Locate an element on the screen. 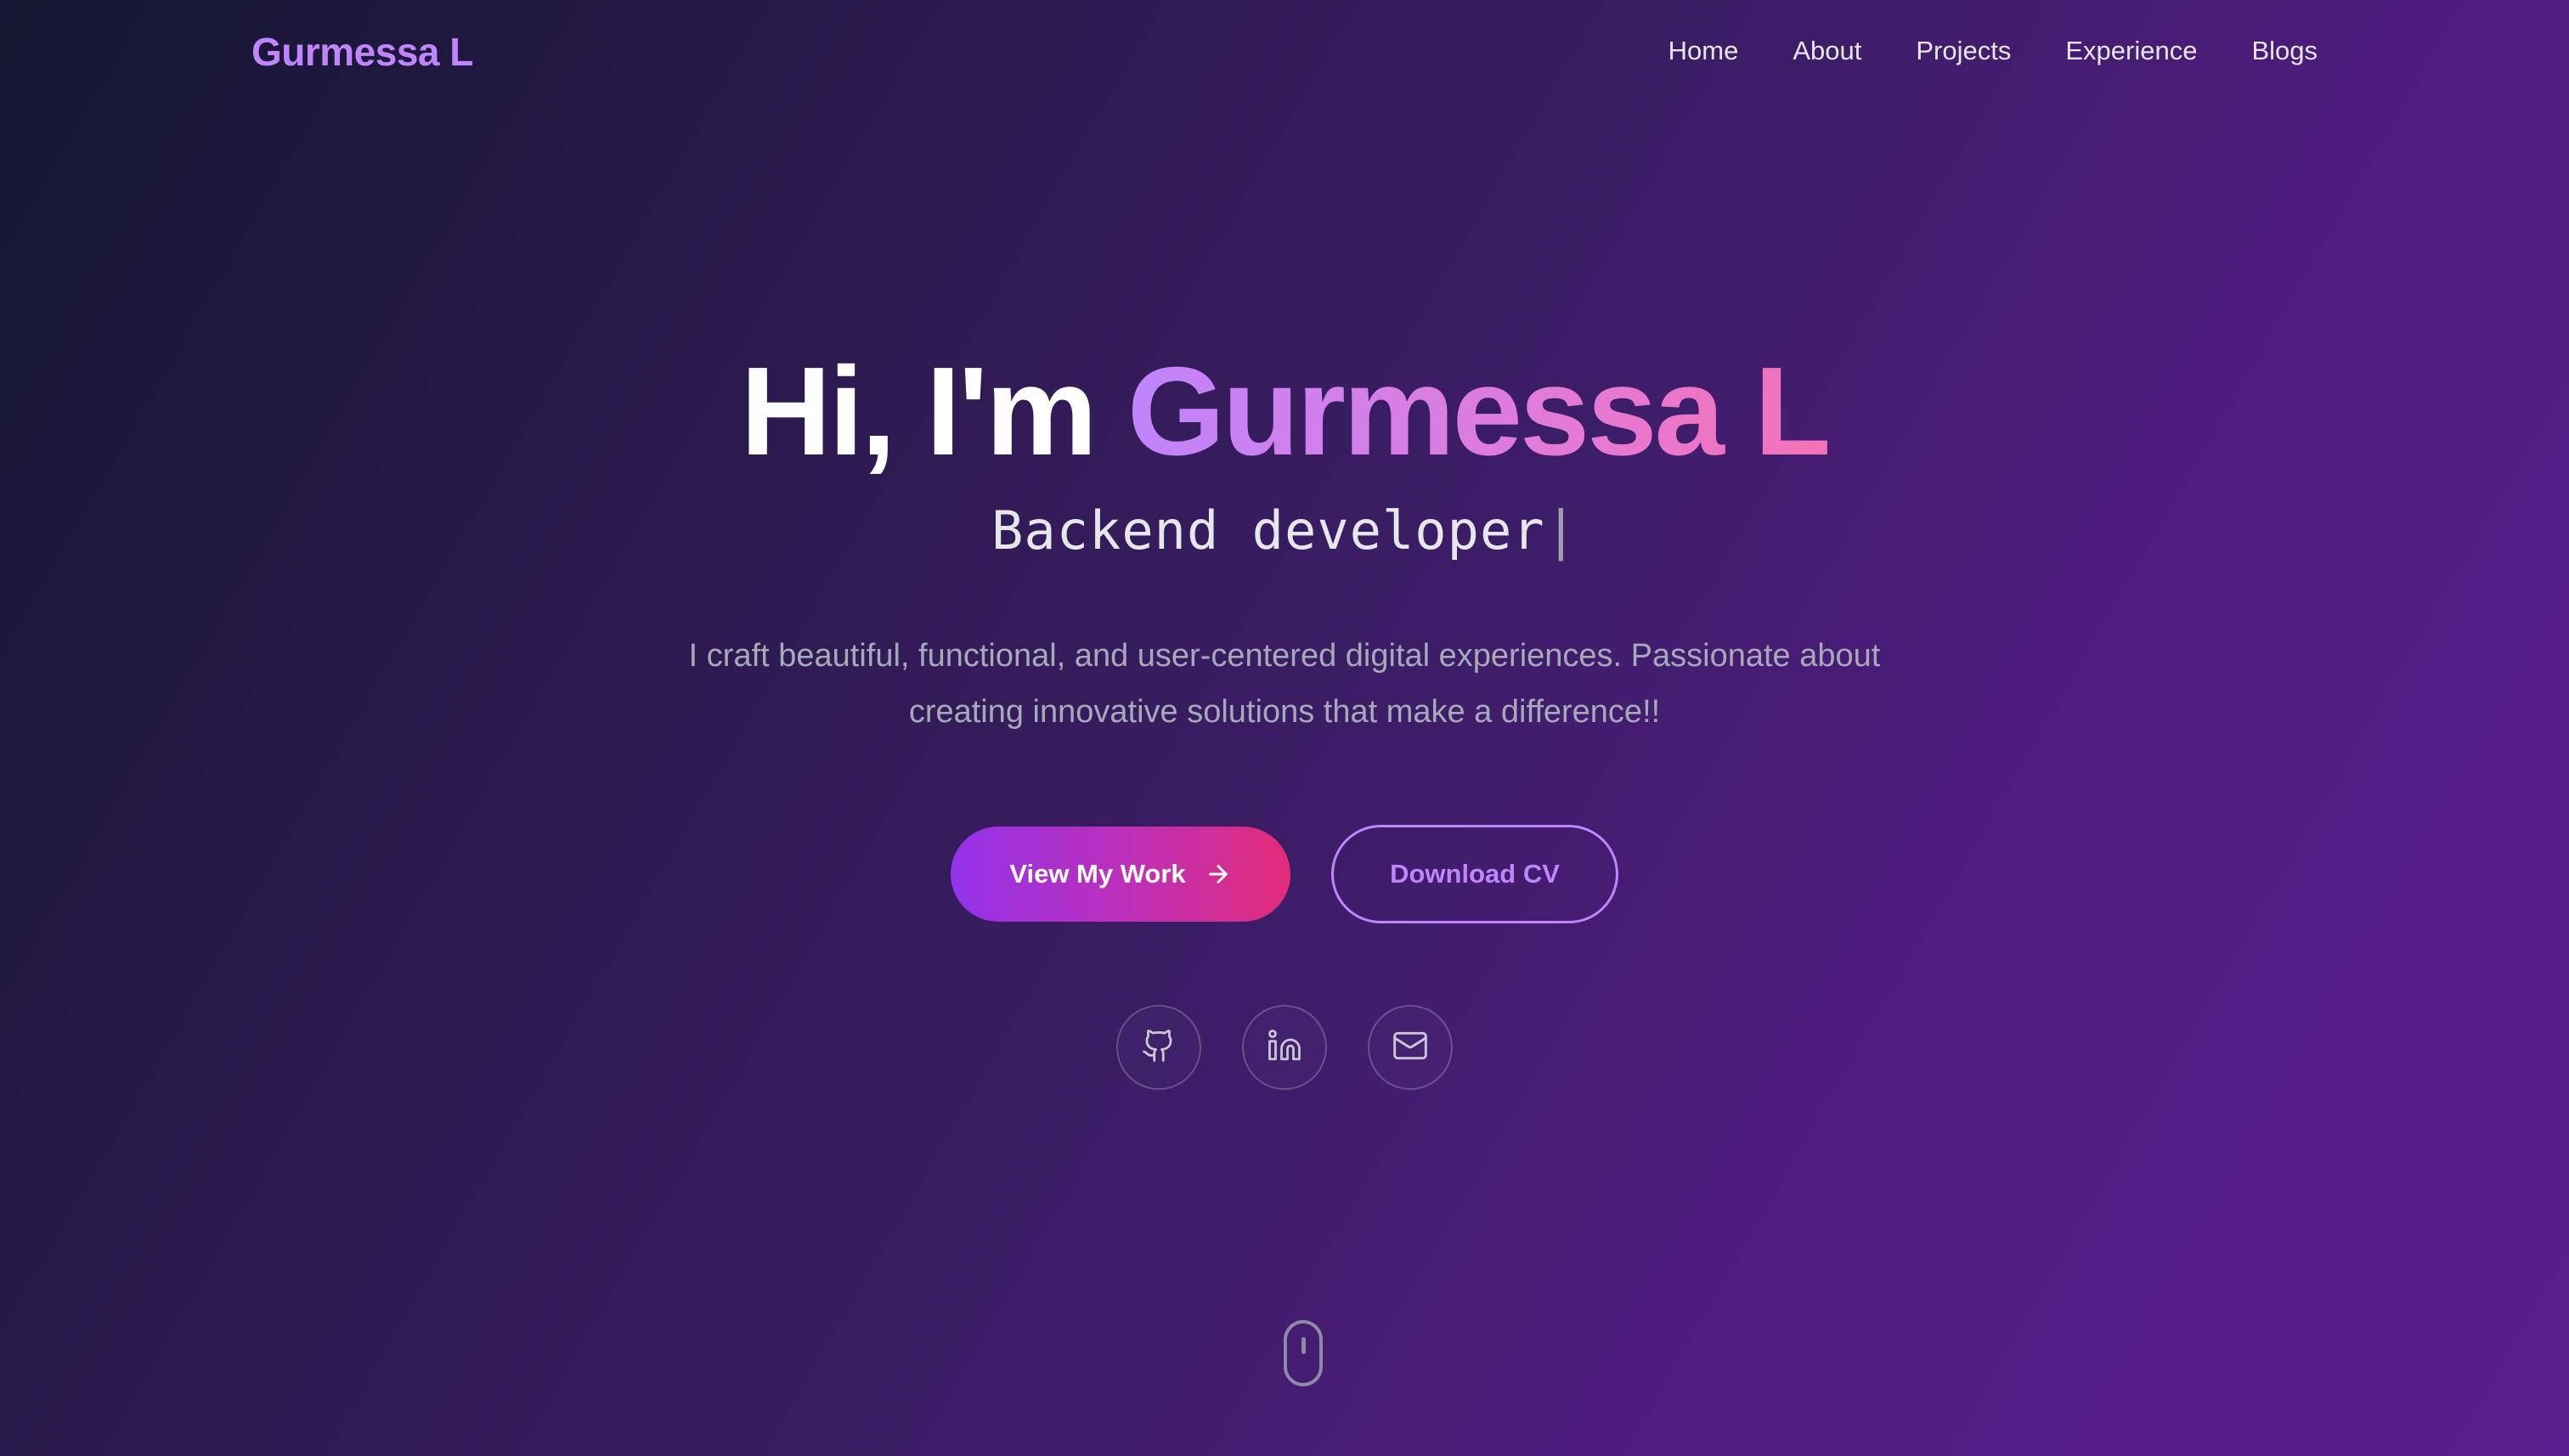  linkedin-icon is located at coordinates (1284, 1048).